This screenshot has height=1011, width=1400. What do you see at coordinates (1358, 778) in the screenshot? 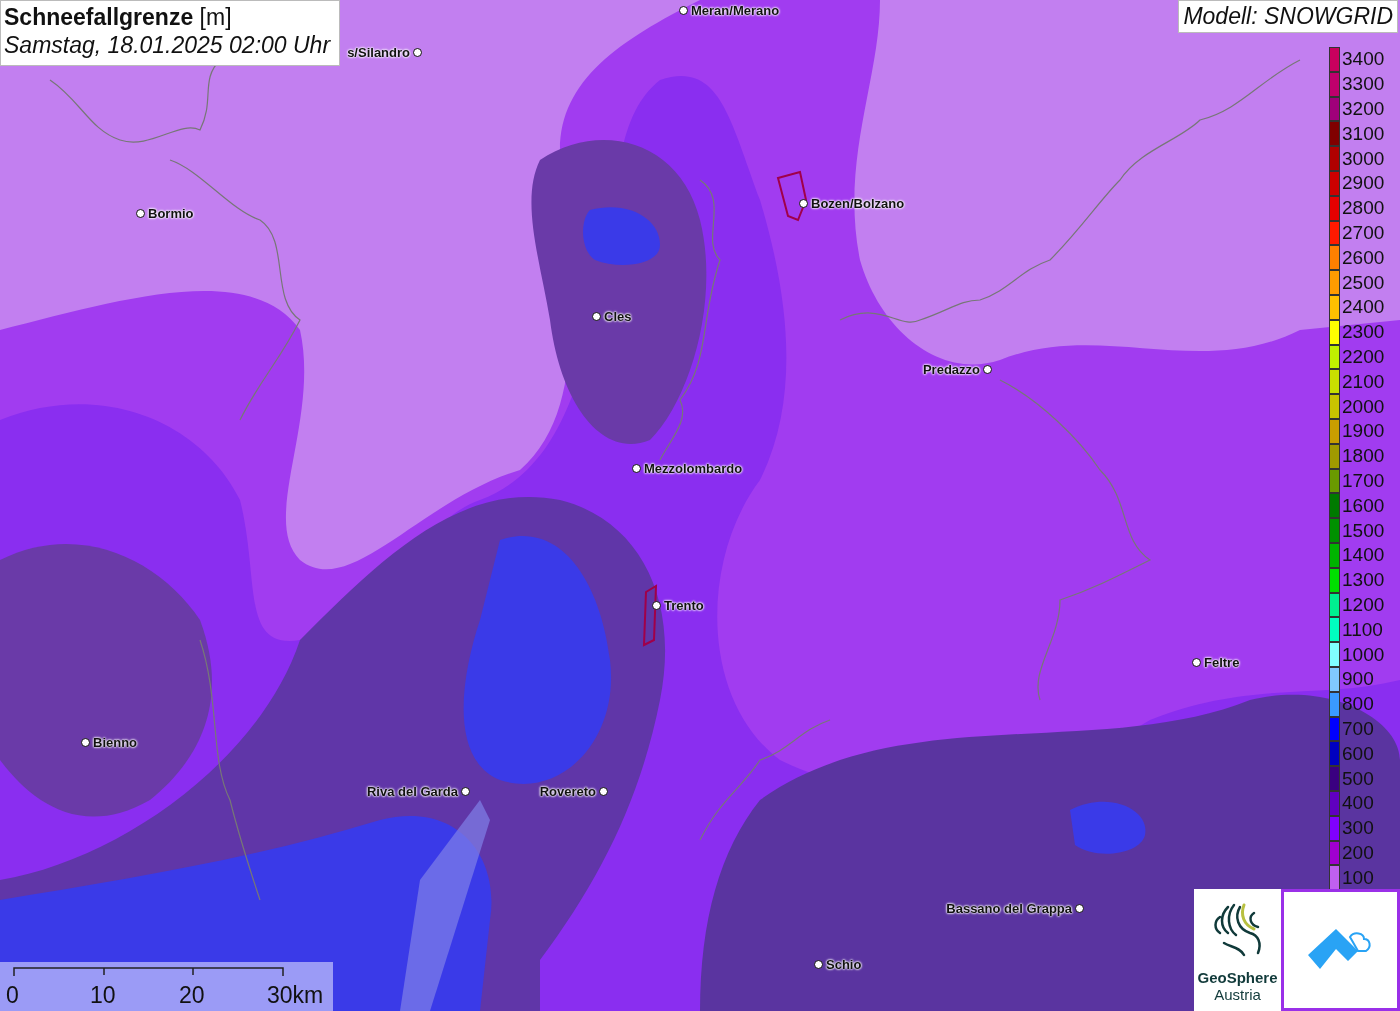
I see `legend-label: 500` at bounding box center [1358, 778].